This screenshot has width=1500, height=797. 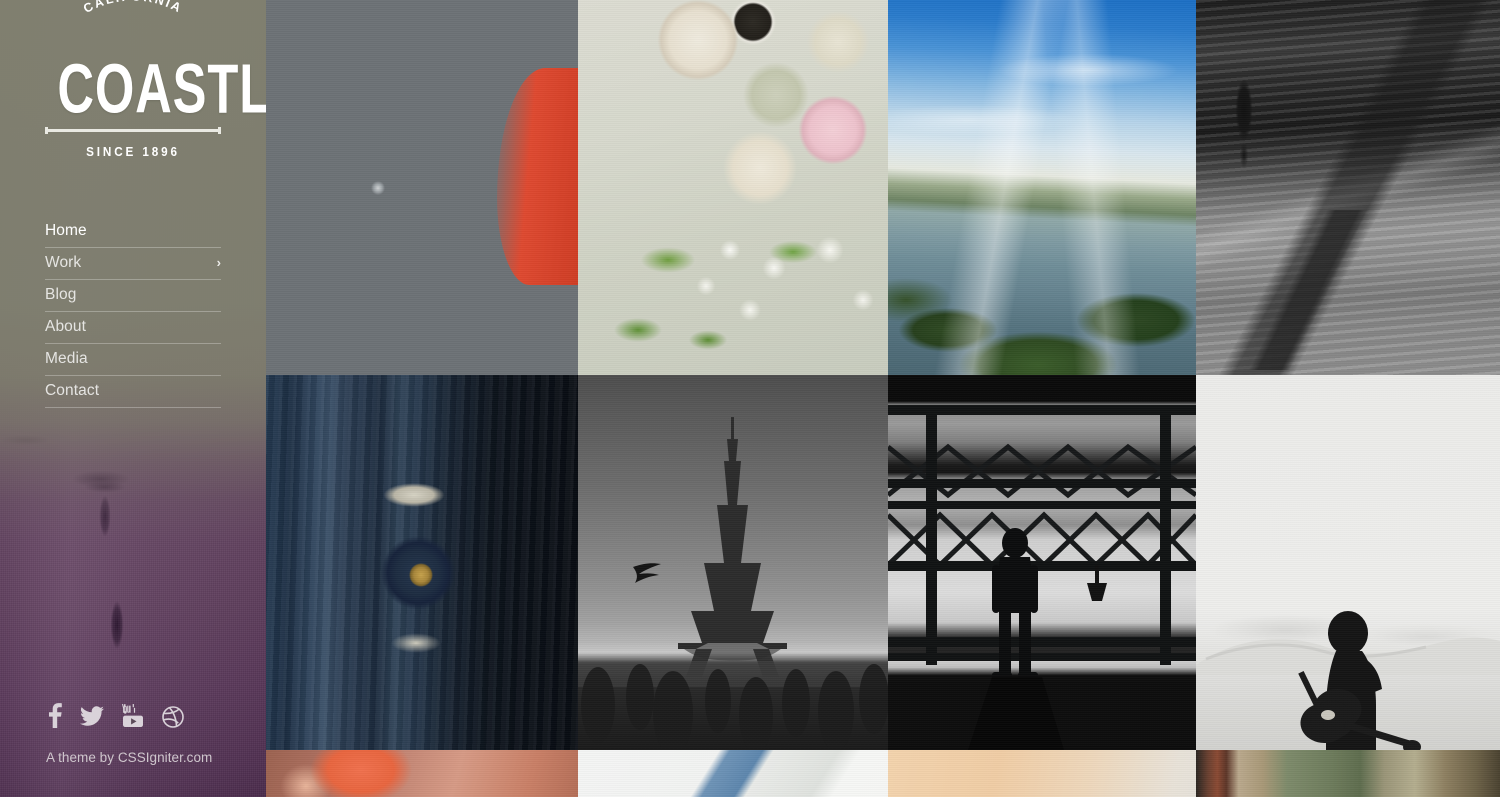 What do you see at coordinates (133, 757) in the screenshot?
I see `theme-credit: A theme by CSSIgniter.com` at bounding box center [133, 757].